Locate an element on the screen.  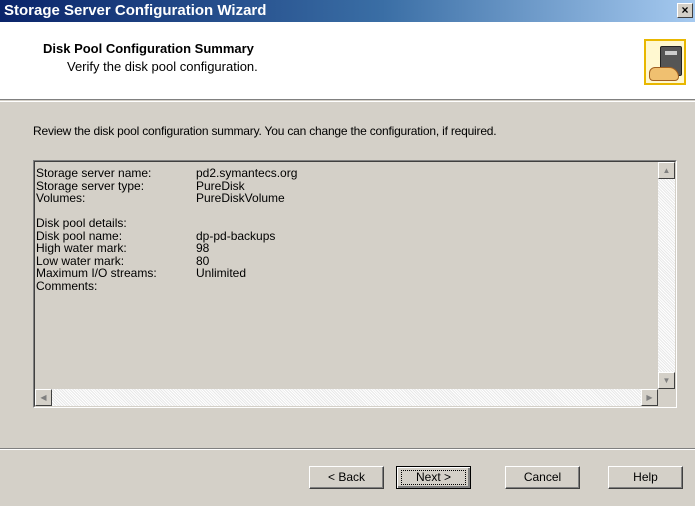
summary-section-heading: Disk pool details: is located at coordinates (81, 223).